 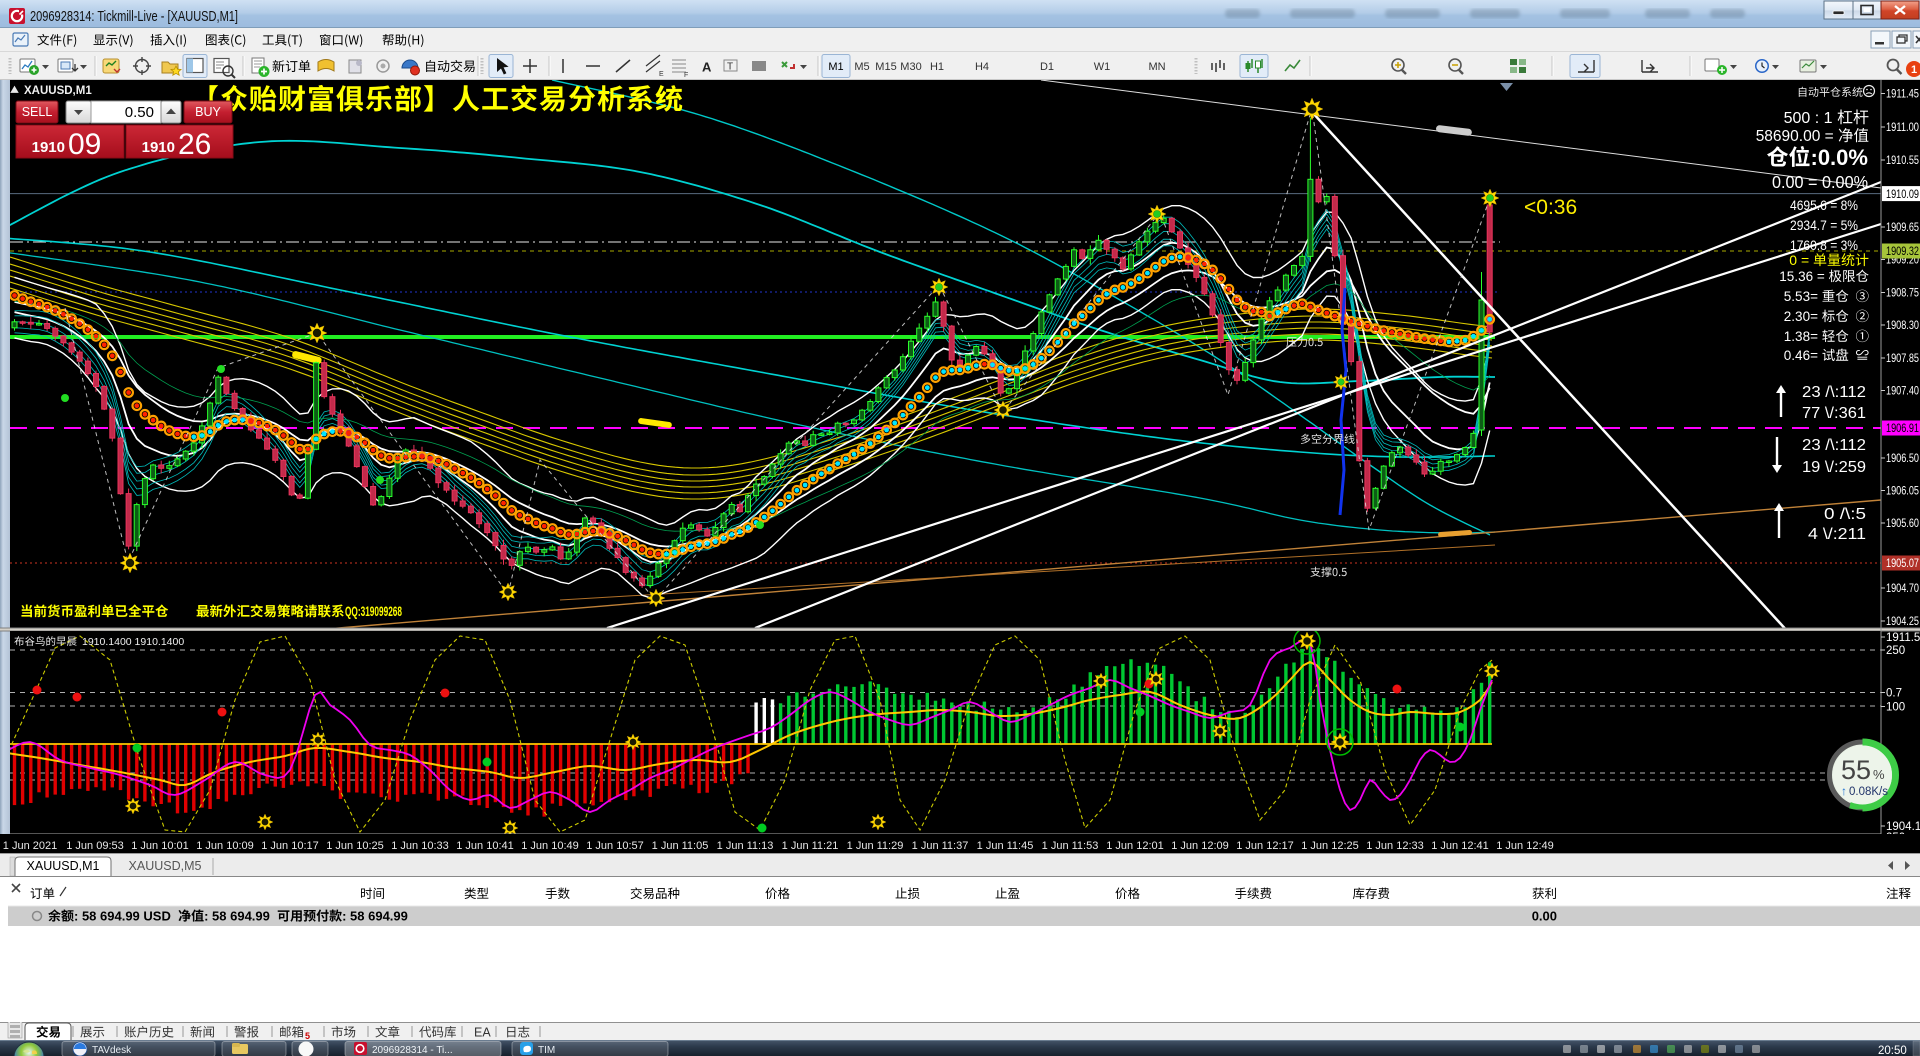 I want to click on svg-text:: 58 694.99: : 58 694.99, so click(x=375, y=916).